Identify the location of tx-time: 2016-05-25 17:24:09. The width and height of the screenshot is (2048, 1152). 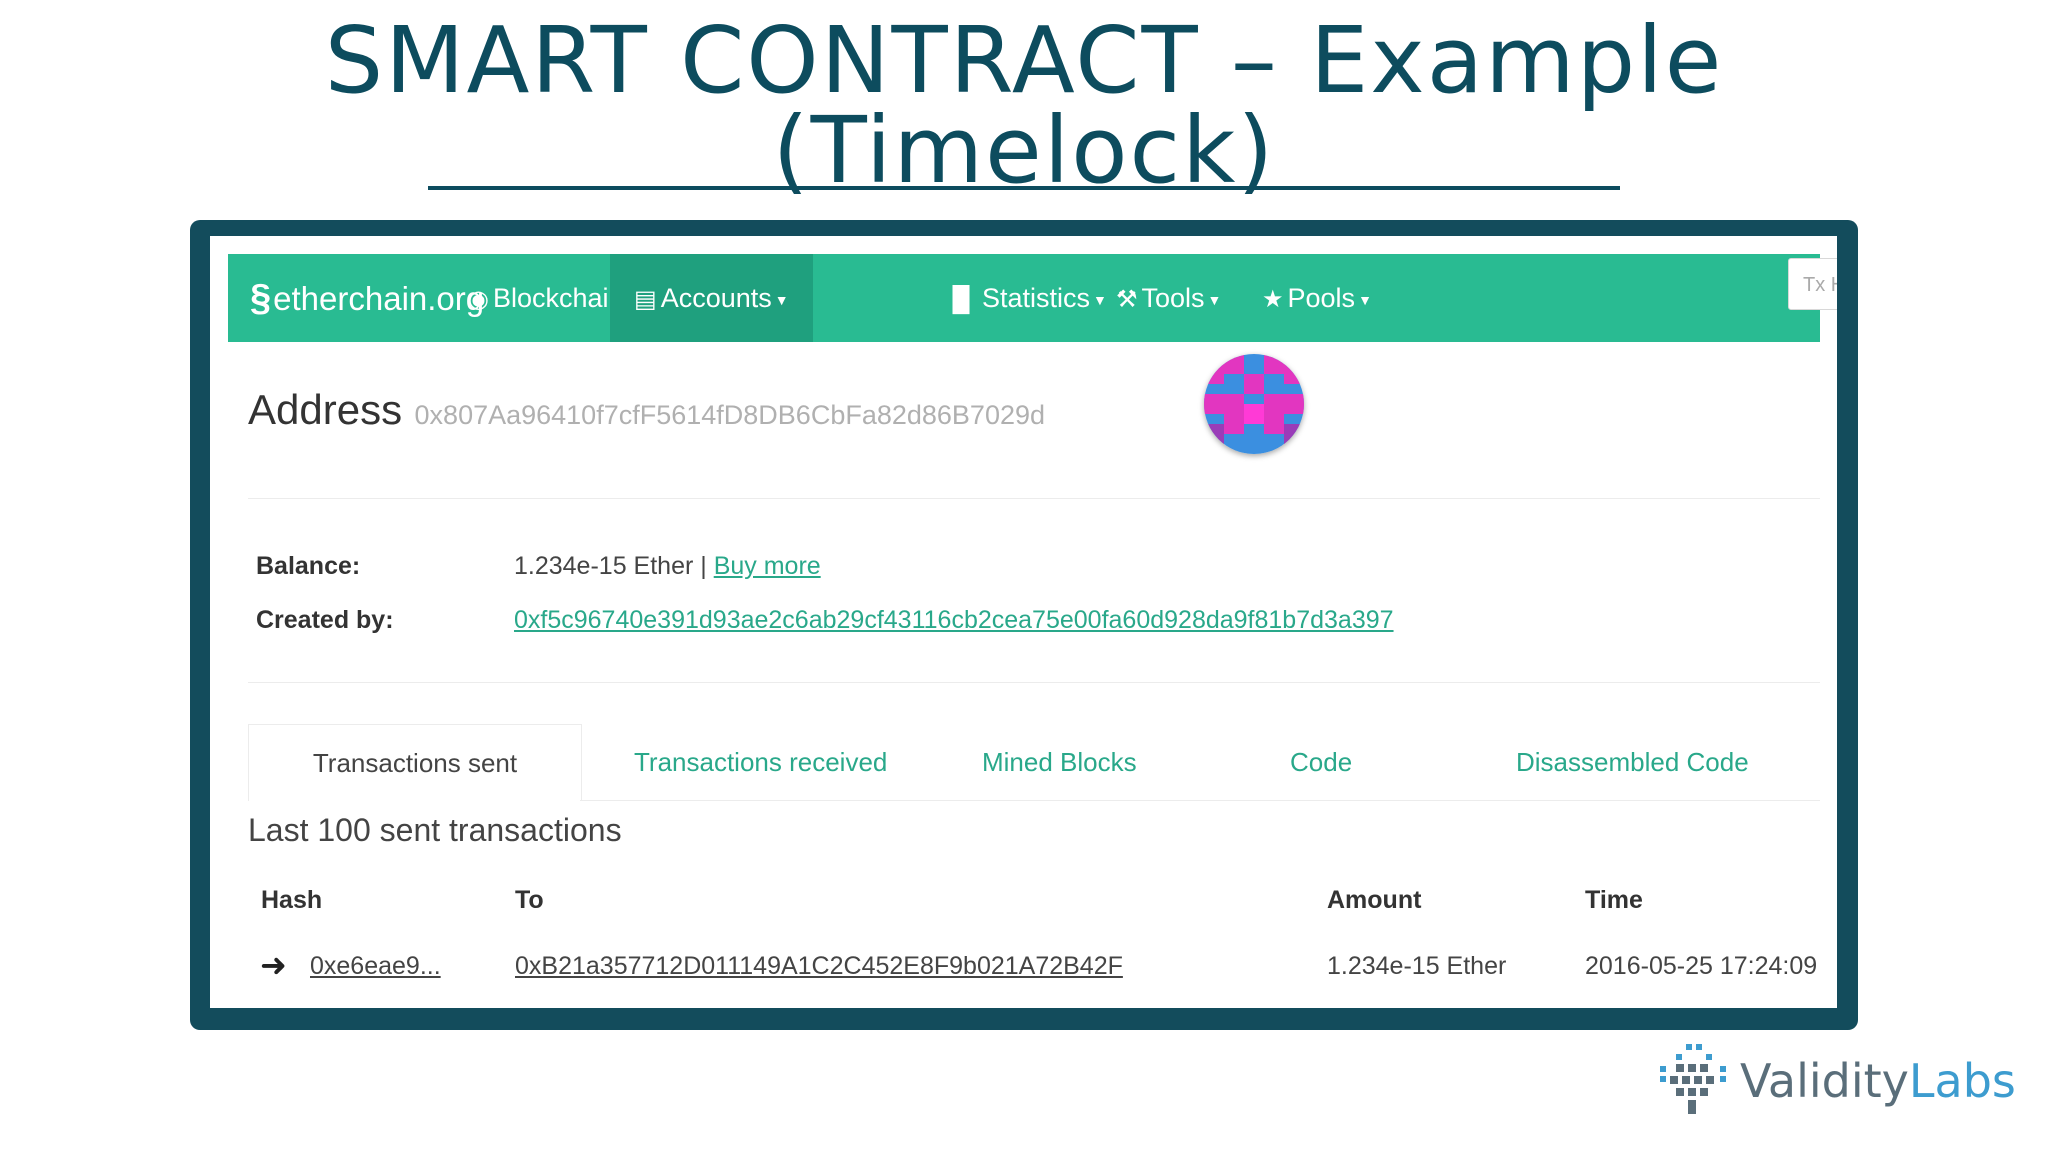
(1701, 966).